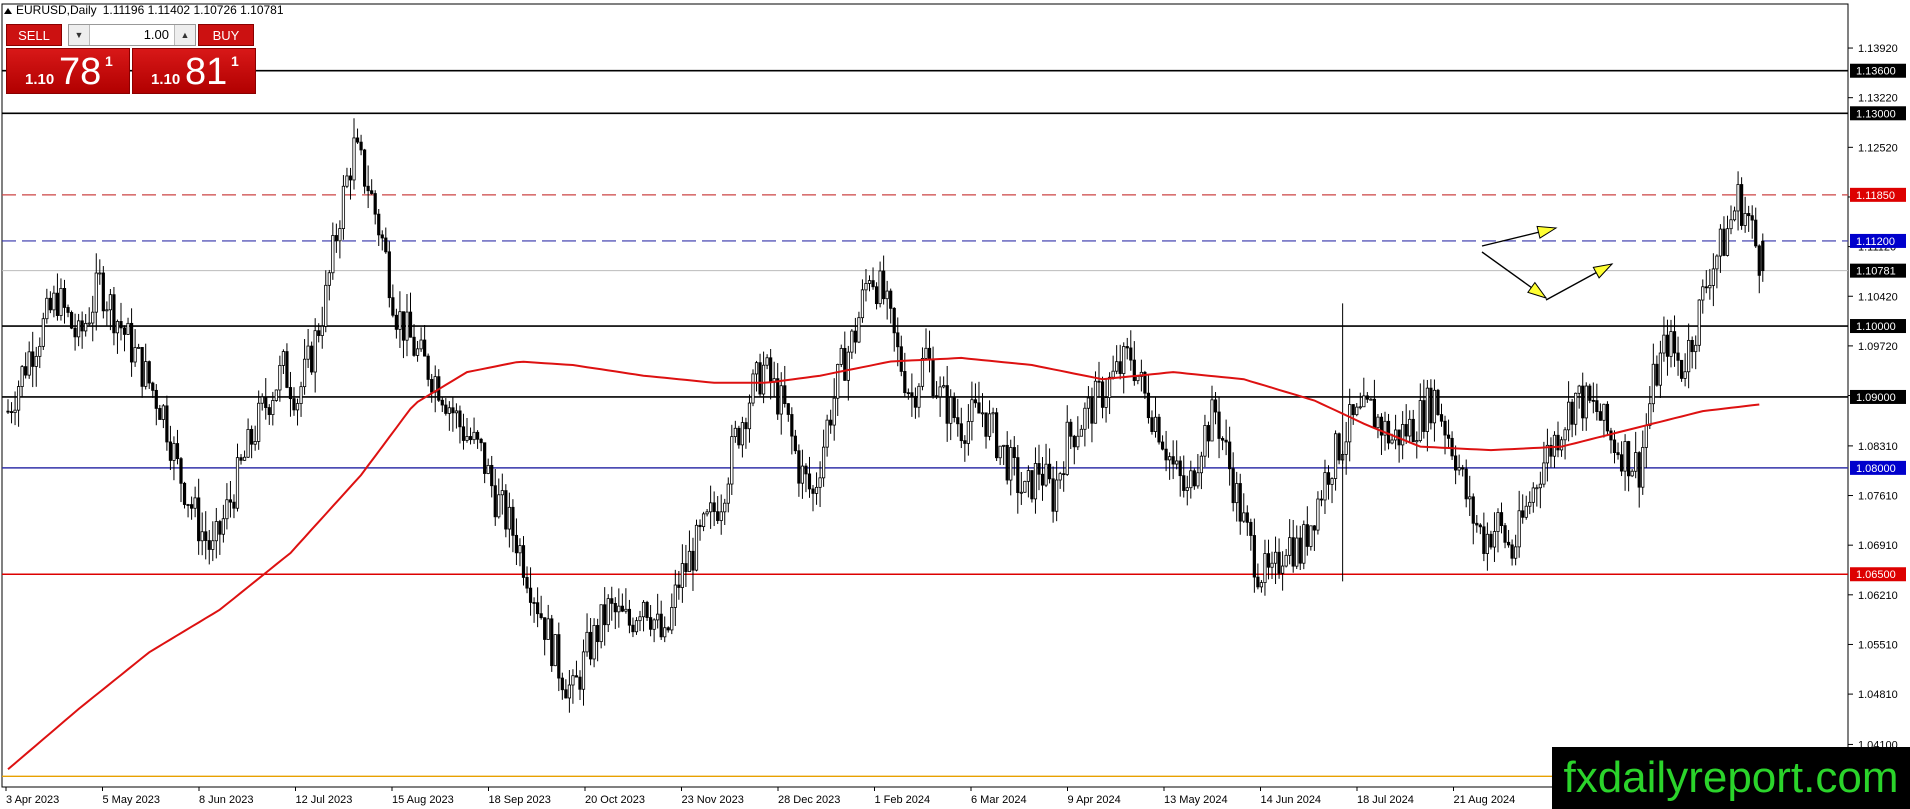  What do you see at coordinates (206, 72) in the screenshot?
I see `buy-price-pips: 81` at bounding box center [206, 72].